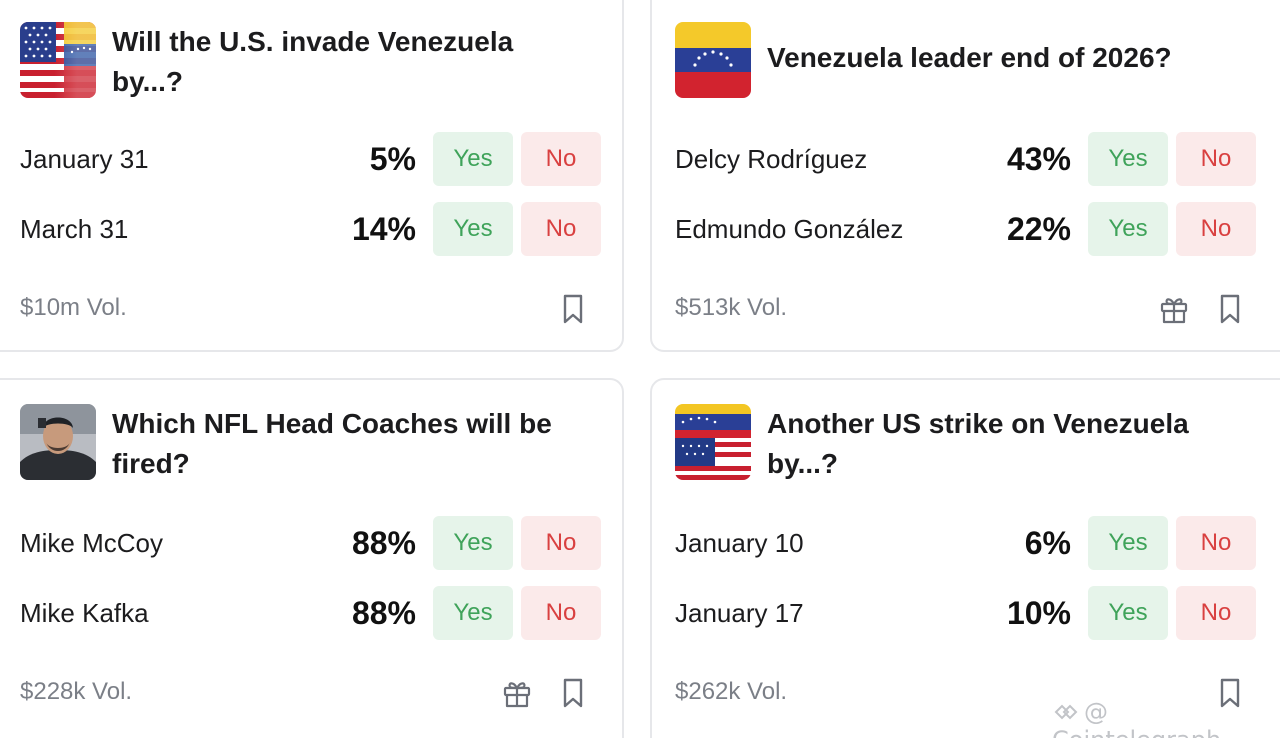 The image size is (1280, 738). I want to click on outcome-label: January 10, so click(739, 543).